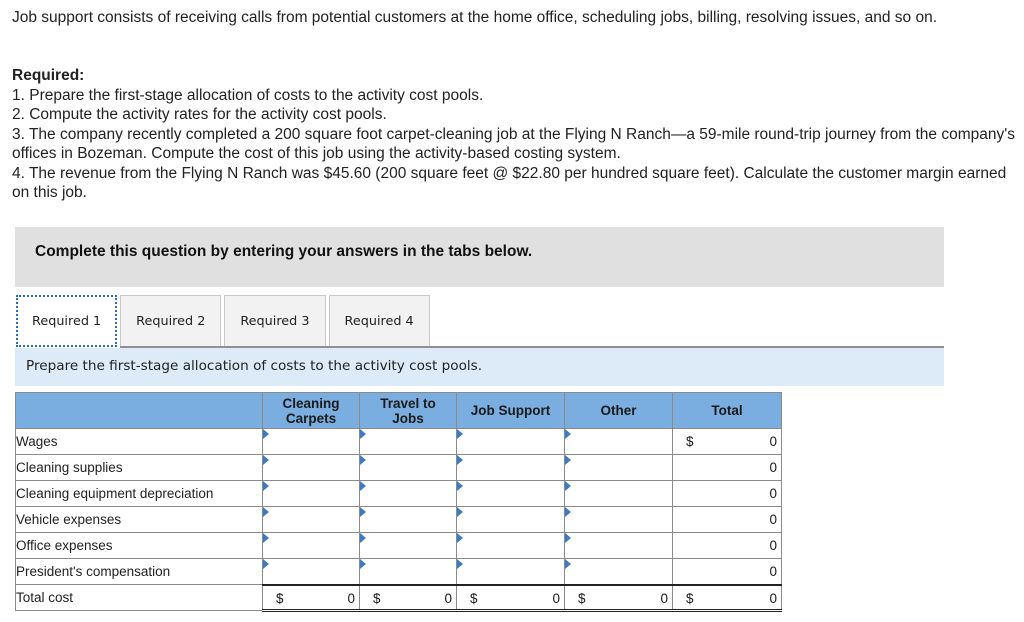 The width and height of the screenshot is (1024, 622). I want to click on row-label: Office expenses, so click(139, 545).